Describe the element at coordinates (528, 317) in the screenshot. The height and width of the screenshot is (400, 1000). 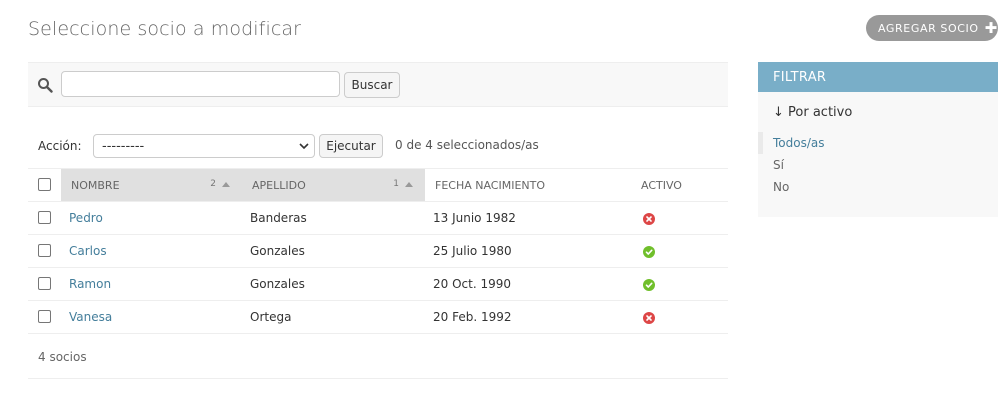
I see `cell-fecha: 20 Feb. 1992` at that location.